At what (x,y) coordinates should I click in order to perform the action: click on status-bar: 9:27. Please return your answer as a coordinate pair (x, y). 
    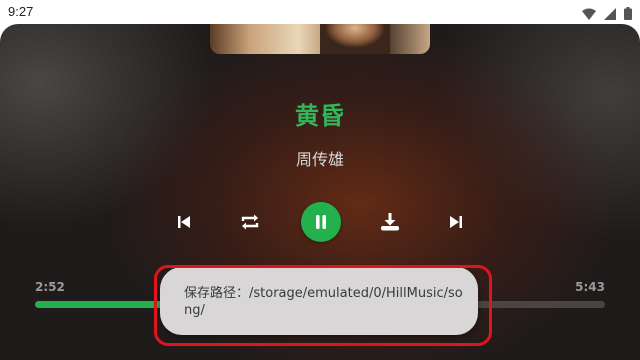
    Looking at the image, I should click on (320, 12).